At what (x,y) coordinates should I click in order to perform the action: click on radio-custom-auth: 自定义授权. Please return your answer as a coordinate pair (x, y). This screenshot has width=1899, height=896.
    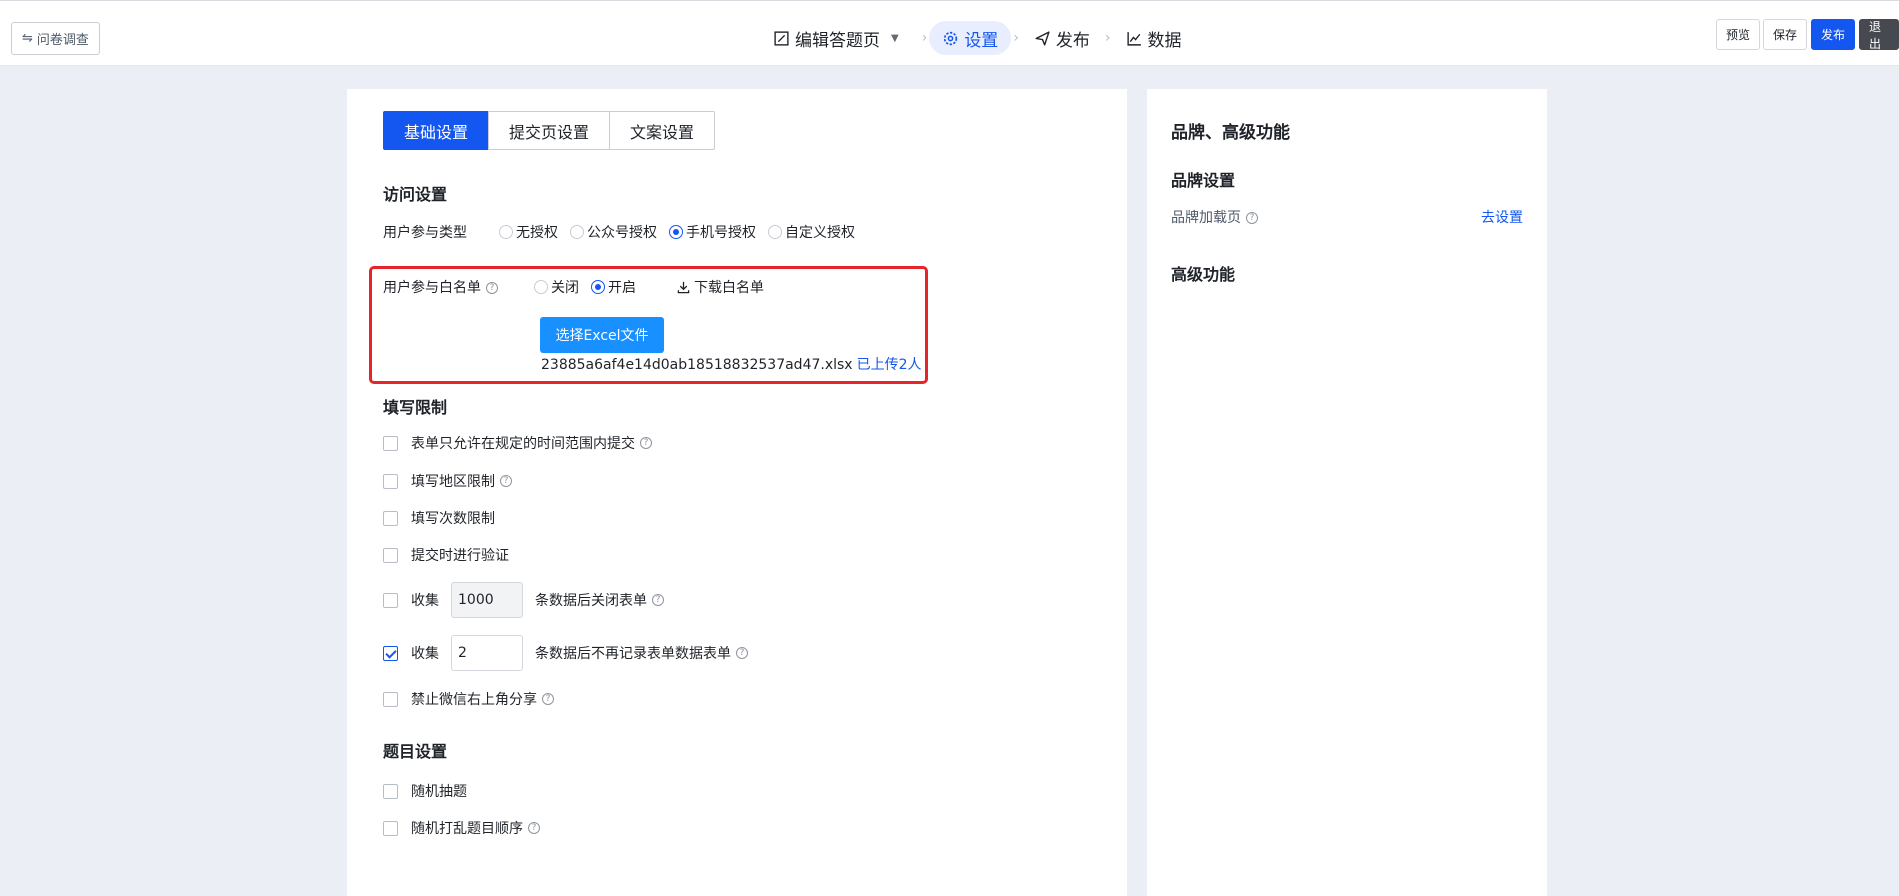
    Looking at the image, I should click on (811, 232).